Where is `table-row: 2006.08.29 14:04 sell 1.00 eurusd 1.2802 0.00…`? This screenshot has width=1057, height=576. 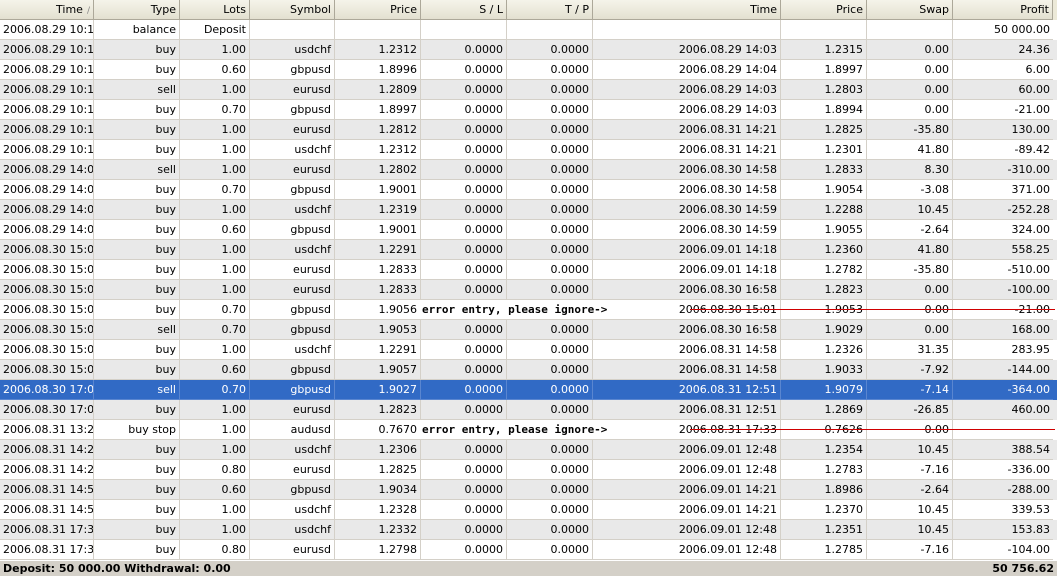
table-row: 2006.08.29 14:04 sell 1.00 eurusd 1.2802 0.00… is located at coordinates (528, 170).